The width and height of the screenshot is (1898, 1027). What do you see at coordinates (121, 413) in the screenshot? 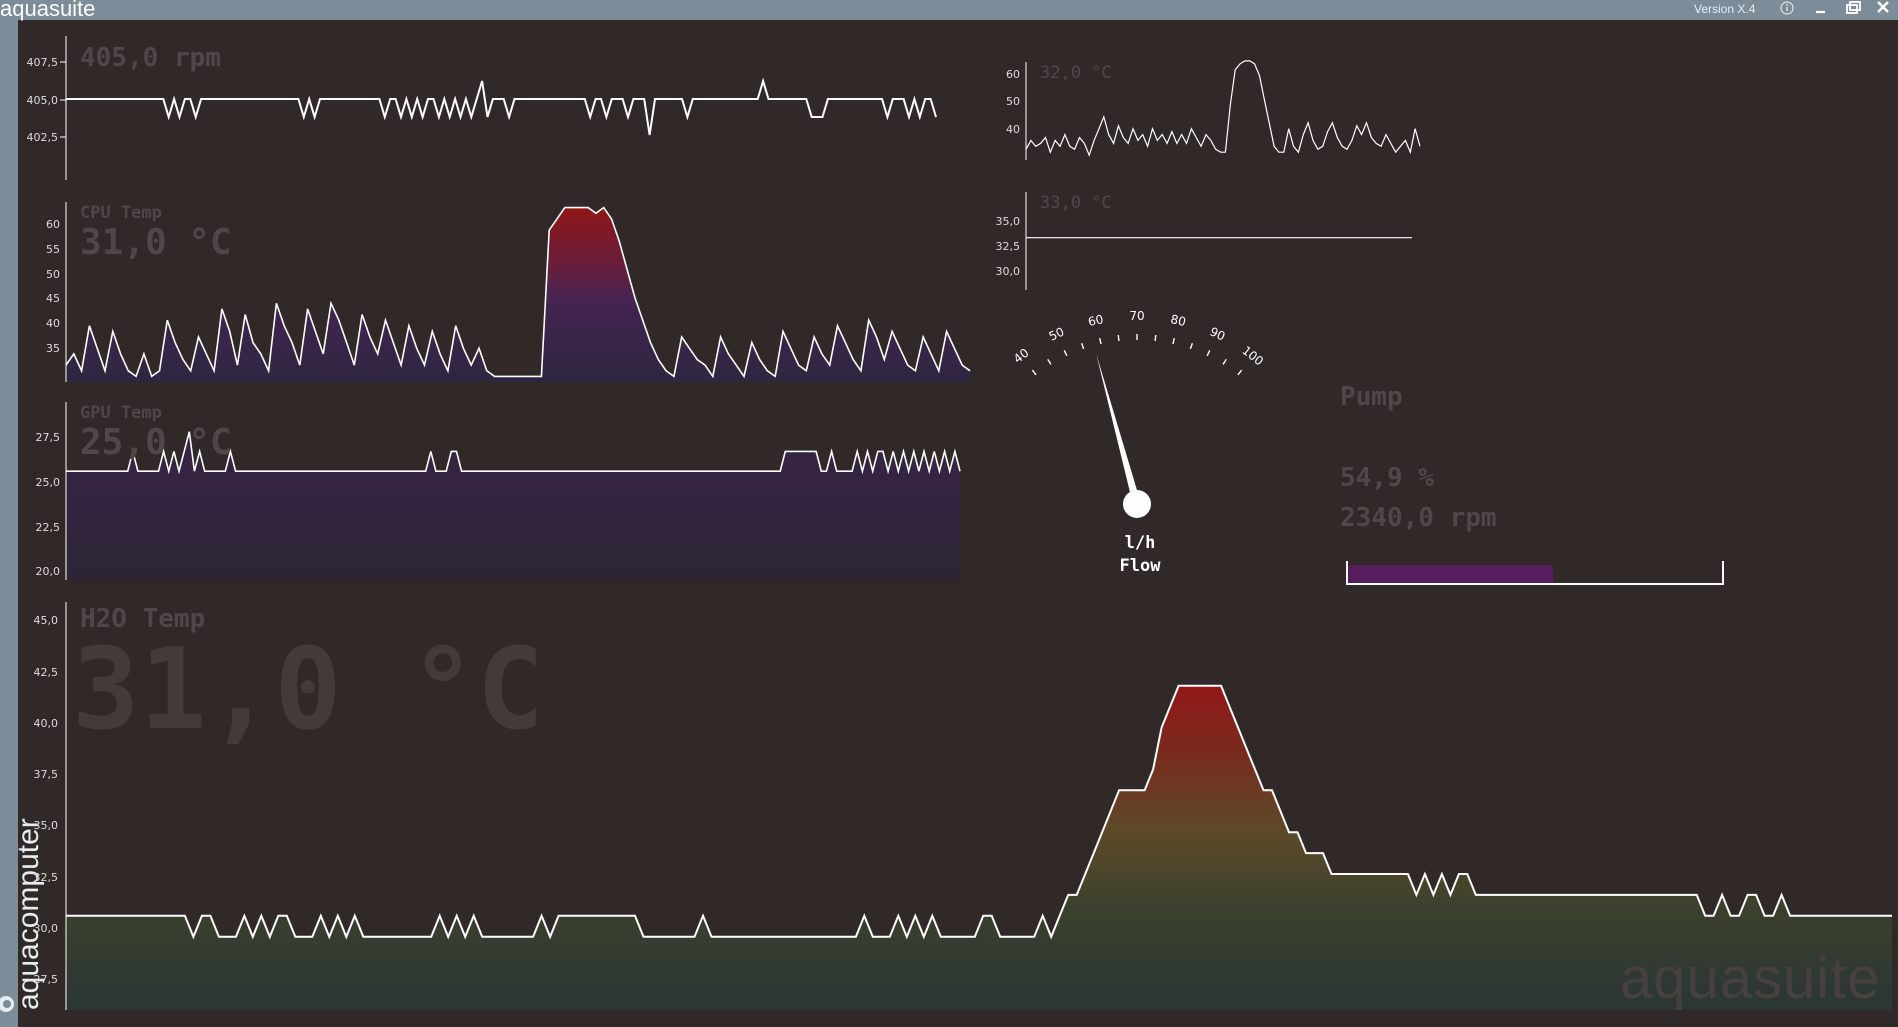
I see `gpu-label: GPU Temp` at bounding box center [121, 413].